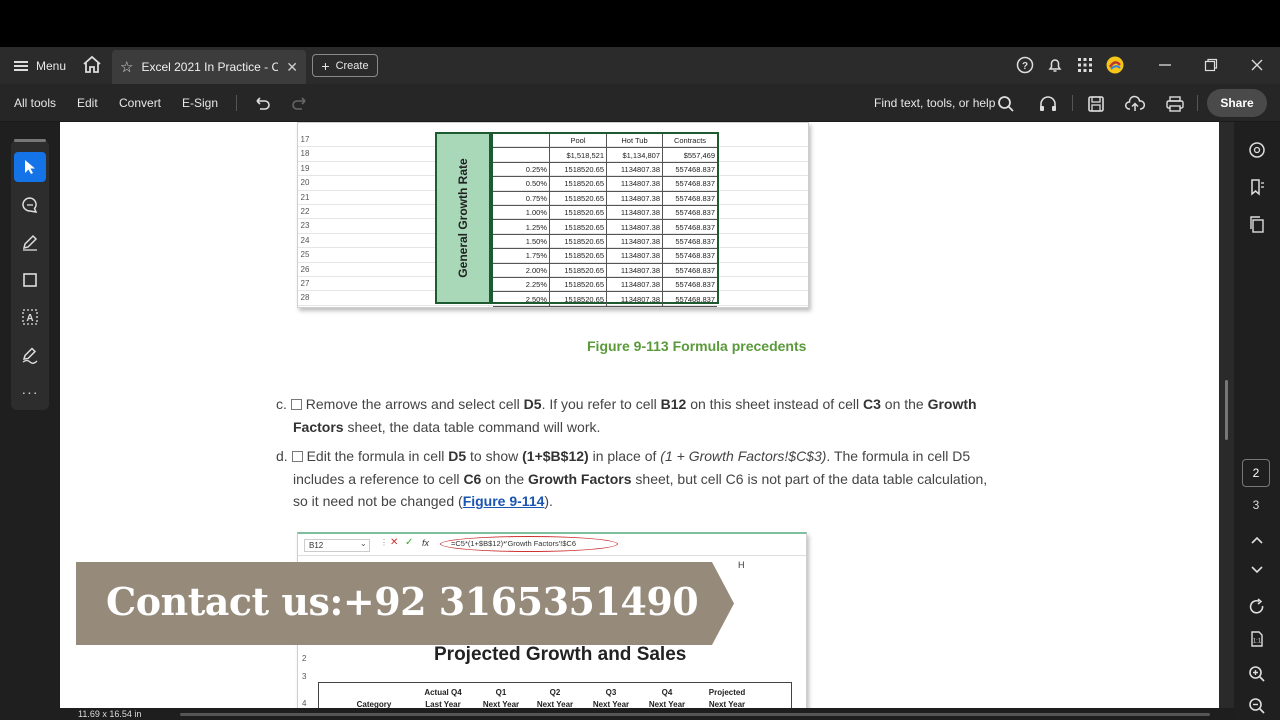  Describe the element at coordinates (1237, 103) in the screenshot. I see `share-button: Share` at that location.